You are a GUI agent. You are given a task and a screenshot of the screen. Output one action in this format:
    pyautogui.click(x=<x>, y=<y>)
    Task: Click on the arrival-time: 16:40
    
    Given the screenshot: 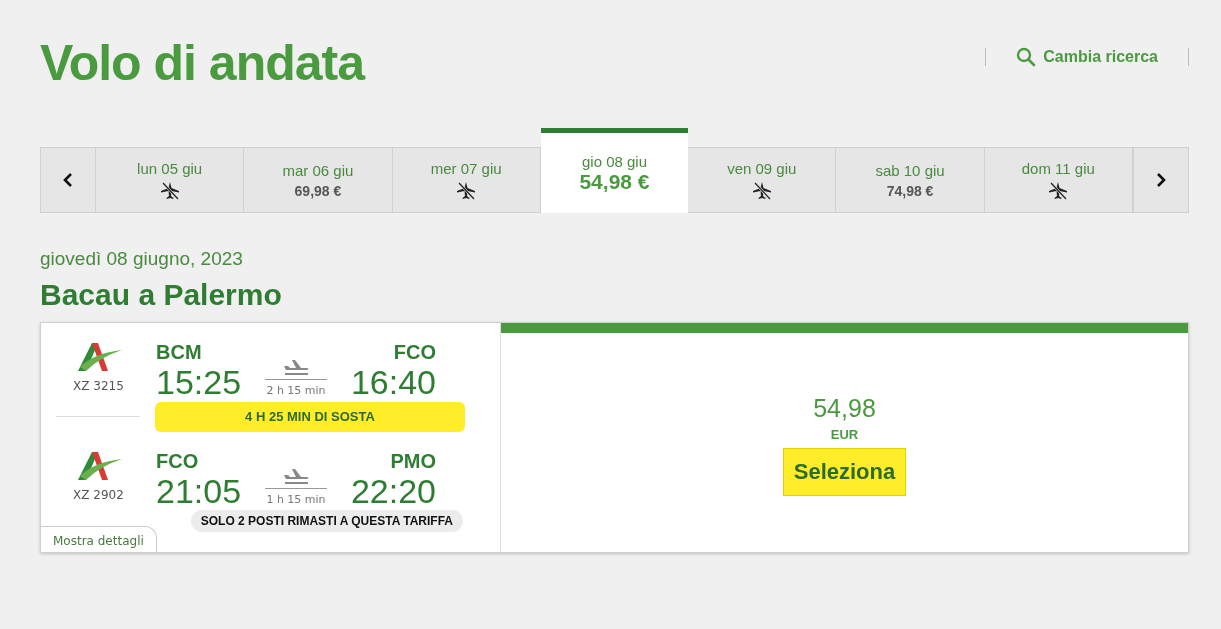 What is the action you would take?
    pyautogui.click(x=393, y=382)
    